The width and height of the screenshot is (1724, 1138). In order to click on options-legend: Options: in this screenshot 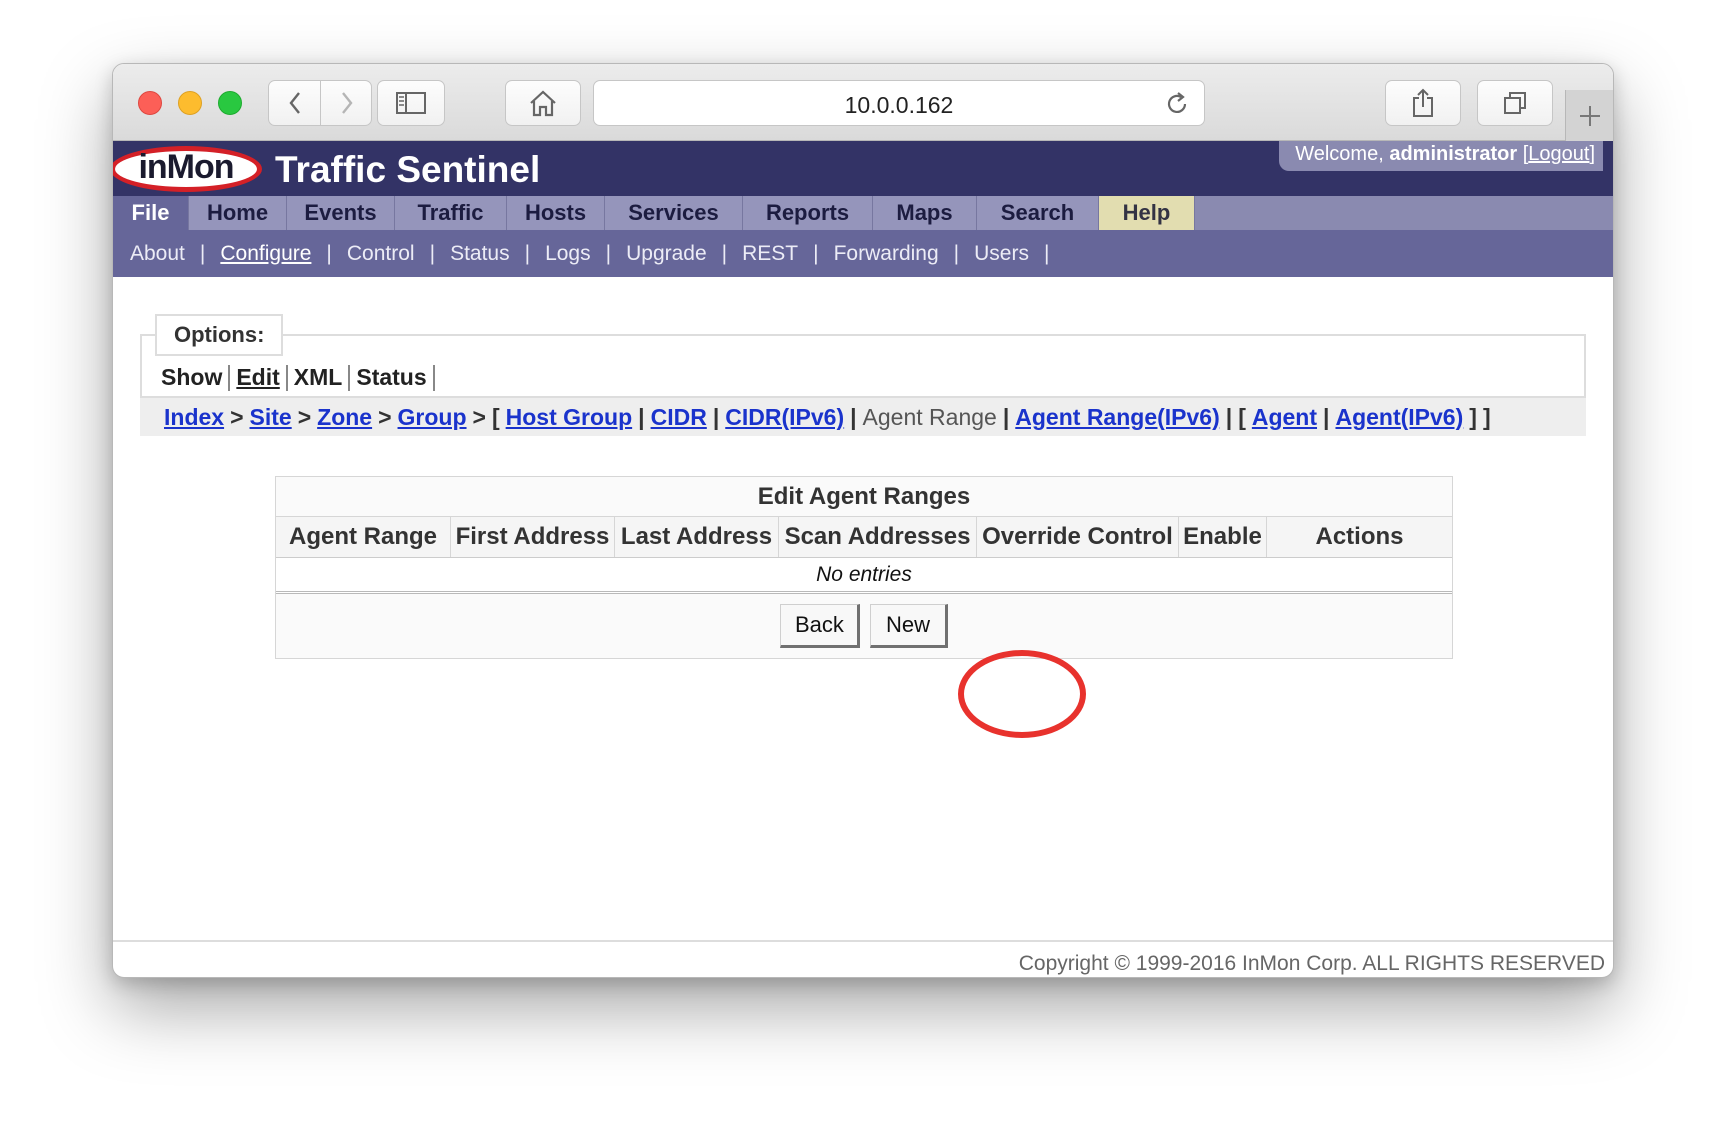, I will do `click(219, 335)`.